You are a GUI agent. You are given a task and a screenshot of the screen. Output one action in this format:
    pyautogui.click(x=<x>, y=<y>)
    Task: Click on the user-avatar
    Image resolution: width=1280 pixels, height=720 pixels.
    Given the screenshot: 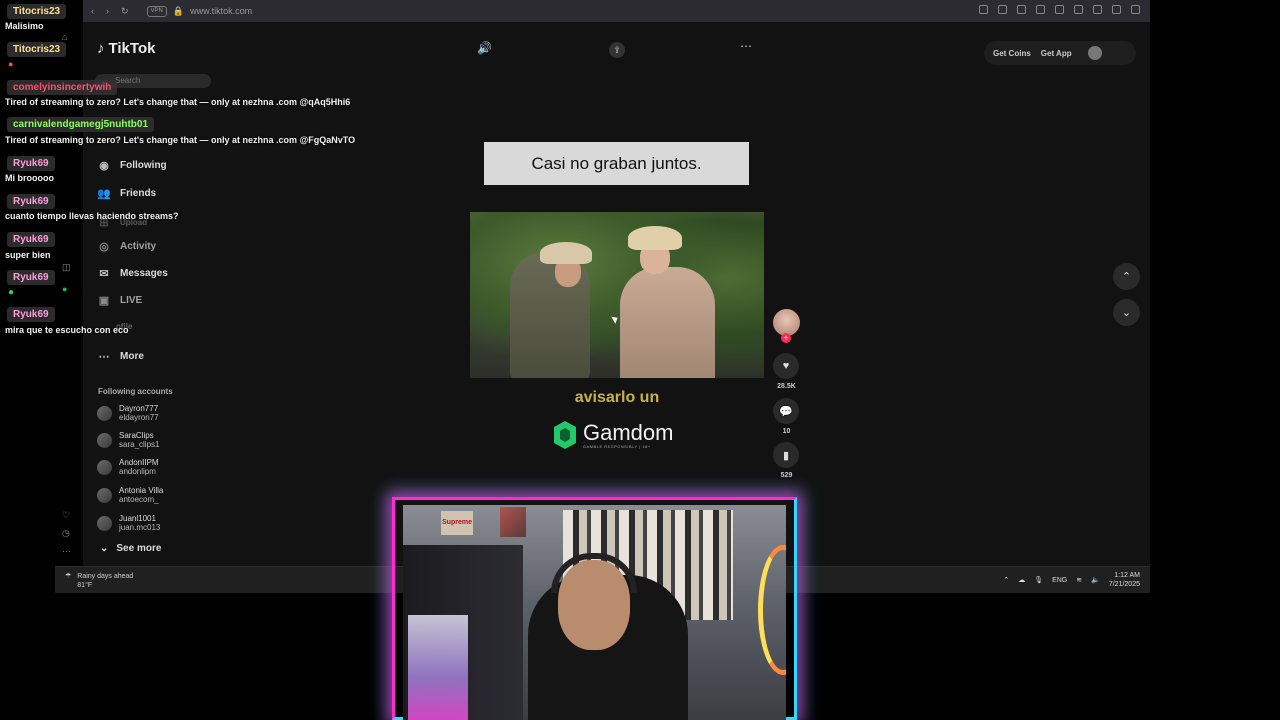 What is the action you would take?
    pyautogui.click(x=1094, y=53)
    